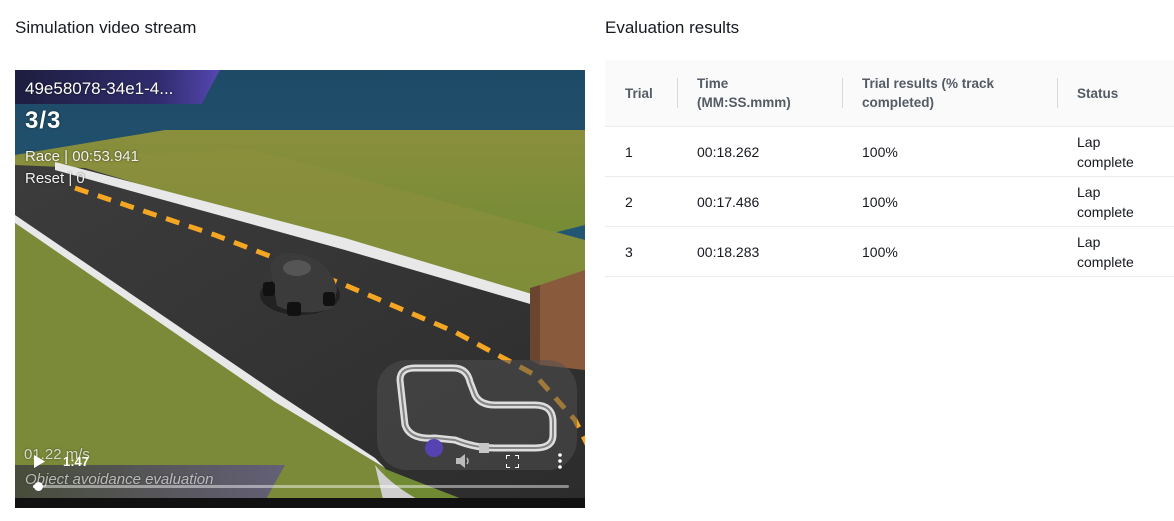 The height and width of the screenshot is (521, 1174). What do you see at coordinates (477, 415) in the screenshot?
I see `track-minimap` at bounding box center [477, 415].